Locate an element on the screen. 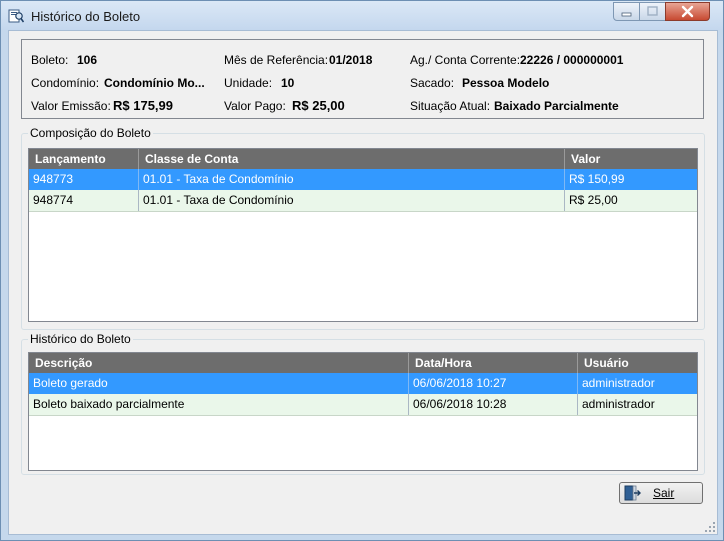  cell-descricao: Boleto baixado parcialmente is located at coordinates (219, 404).